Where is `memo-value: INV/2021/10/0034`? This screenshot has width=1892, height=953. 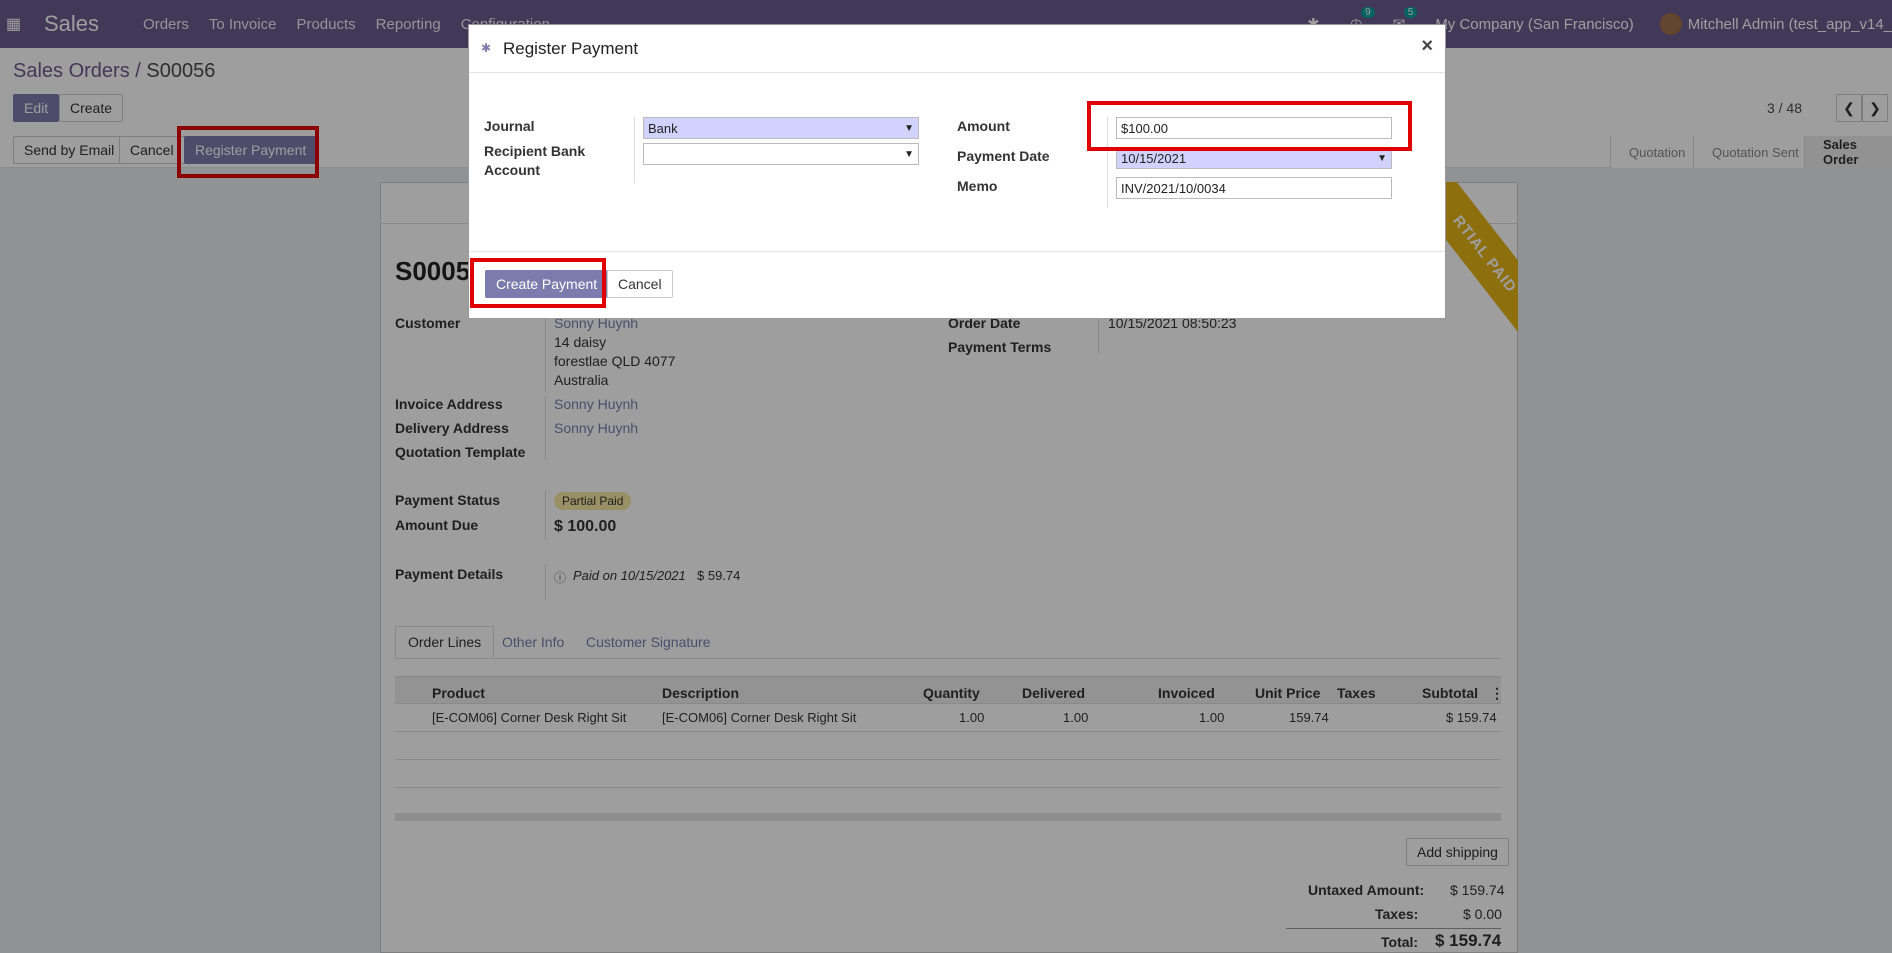
memo-value: INV/2021/10/0034 is located at coordinates (1173, 188).